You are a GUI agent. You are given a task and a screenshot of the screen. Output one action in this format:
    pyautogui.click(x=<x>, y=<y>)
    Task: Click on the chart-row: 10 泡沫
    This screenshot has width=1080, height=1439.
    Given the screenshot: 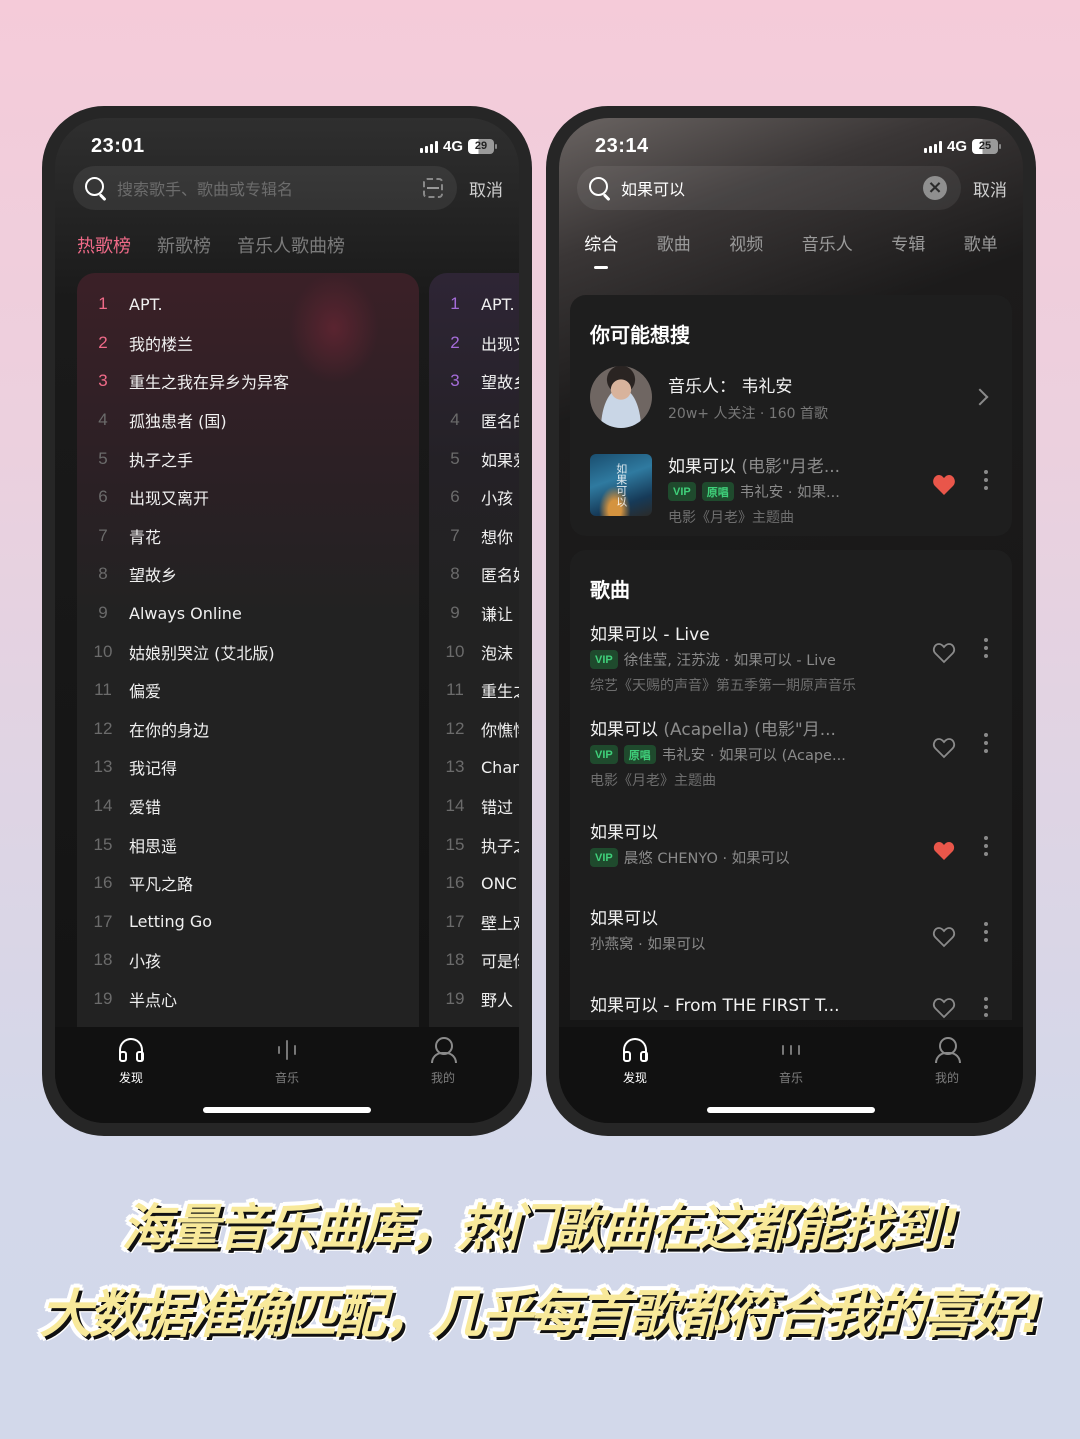 What is the action you would take?
    pyautogui.click(x=474, y=651)
    